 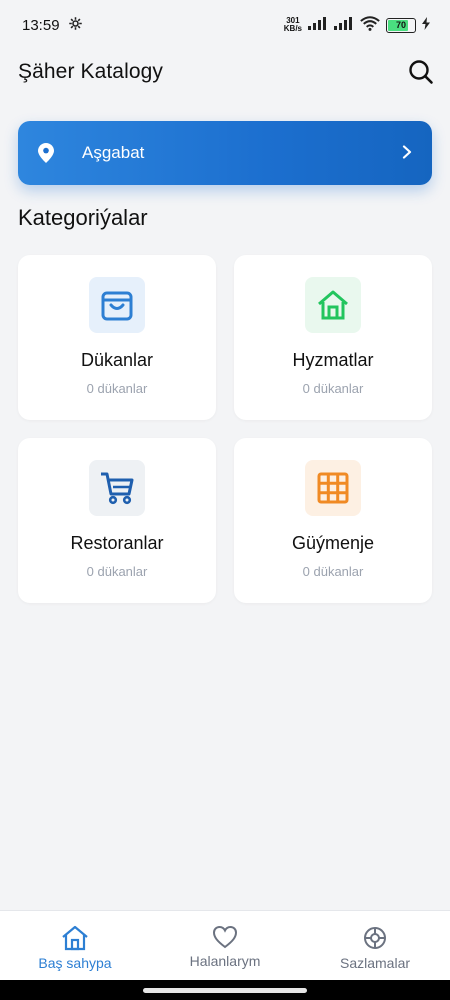 What do you see at coordinates (318, 25) in the screenshot?
I see `signal-icon` at bounding box center [318, 25].